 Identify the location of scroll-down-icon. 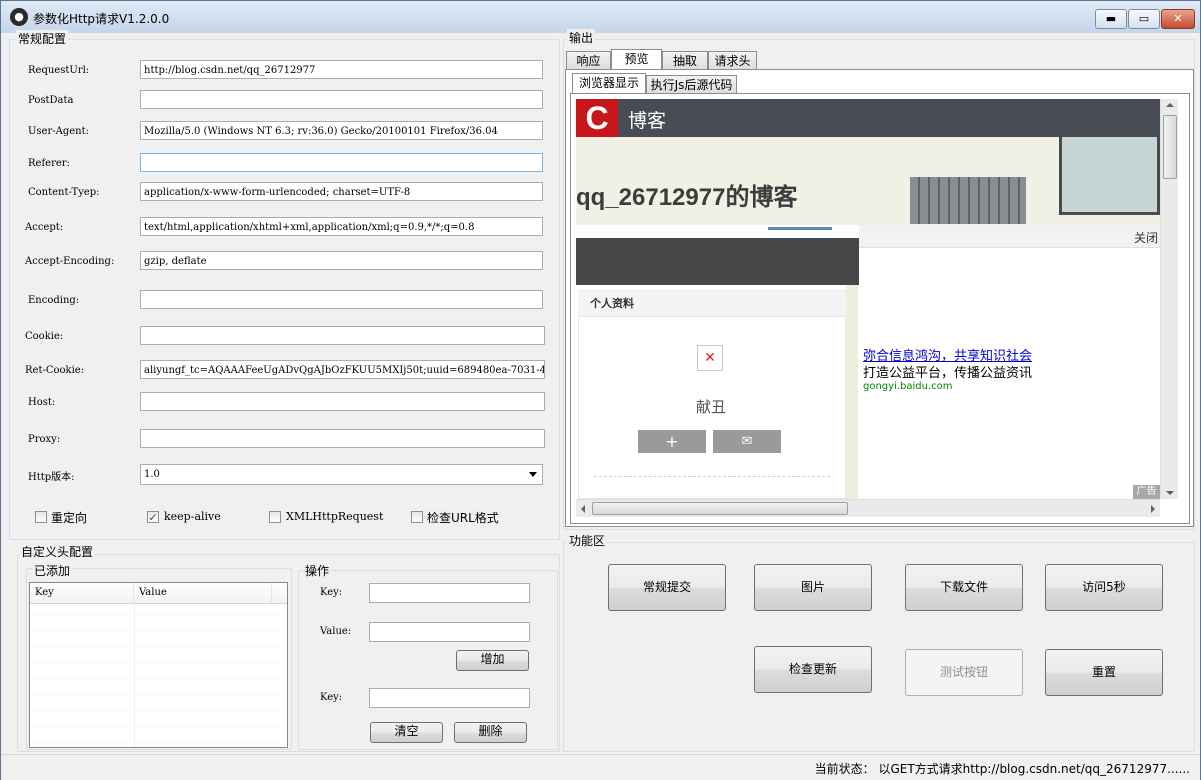
(1170, 493).